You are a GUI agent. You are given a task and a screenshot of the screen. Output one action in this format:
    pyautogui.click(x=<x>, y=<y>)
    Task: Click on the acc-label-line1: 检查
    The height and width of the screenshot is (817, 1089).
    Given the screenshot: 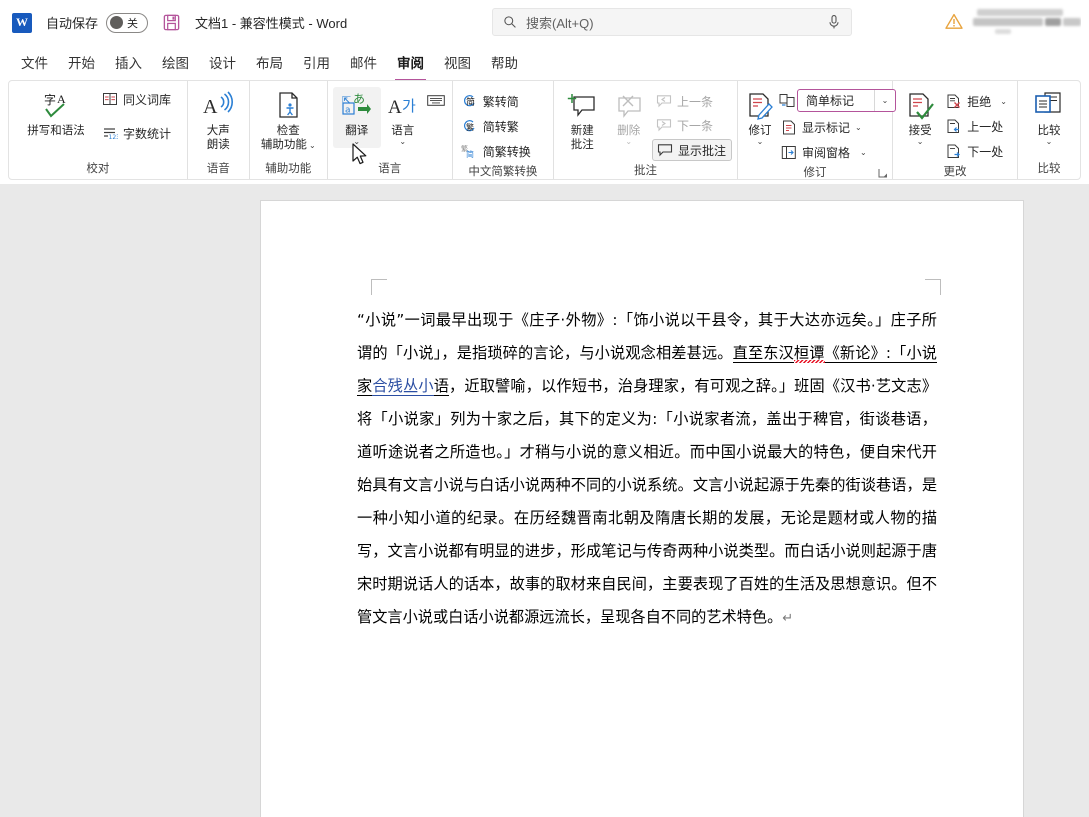 What is the action you would take?
    pyautogui.click(x=288, y=131)
    